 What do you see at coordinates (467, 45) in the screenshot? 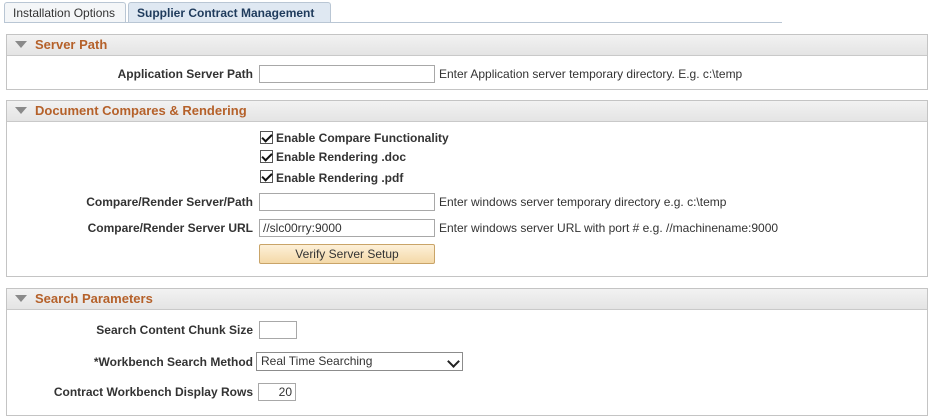
I see `server-path-header: Server Path` at bounding box center [467, 45].